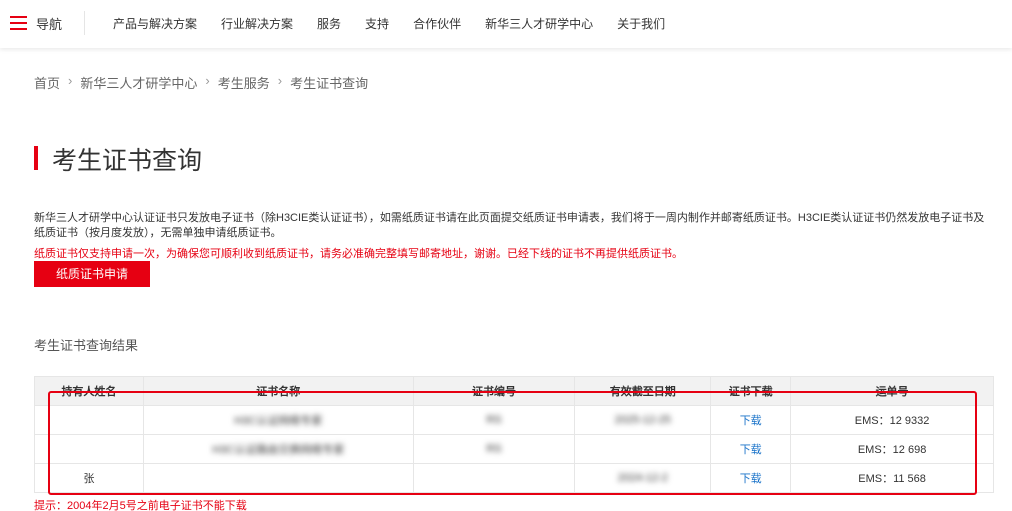 The image size is (1012, 511). What do you see at coordinates (278, 420) in the screenshot?
I see `certificate-name: H3C认证网络专家` at bounding box center [278, 420].